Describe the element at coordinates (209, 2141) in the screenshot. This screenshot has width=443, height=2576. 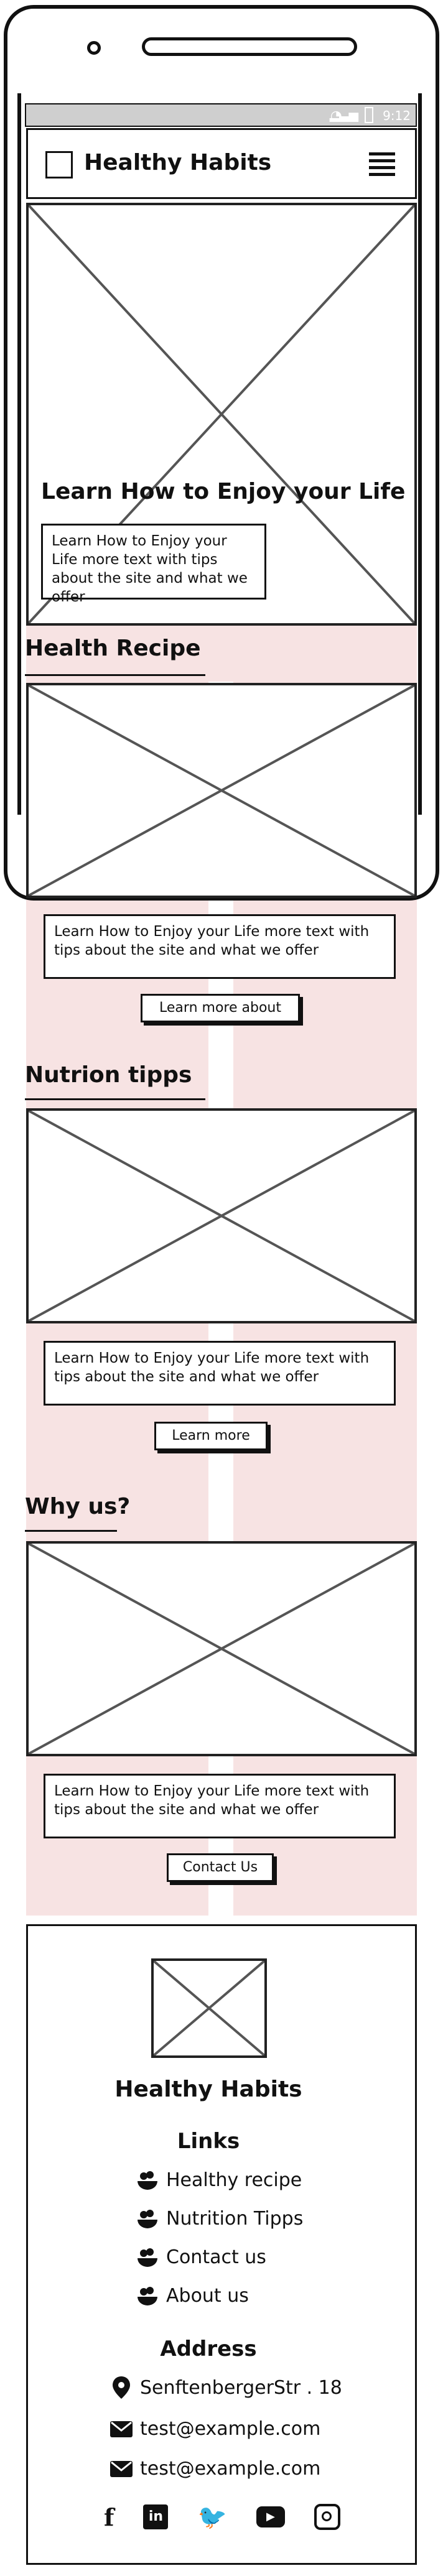
I see `footer-links-title: Links` at that location.